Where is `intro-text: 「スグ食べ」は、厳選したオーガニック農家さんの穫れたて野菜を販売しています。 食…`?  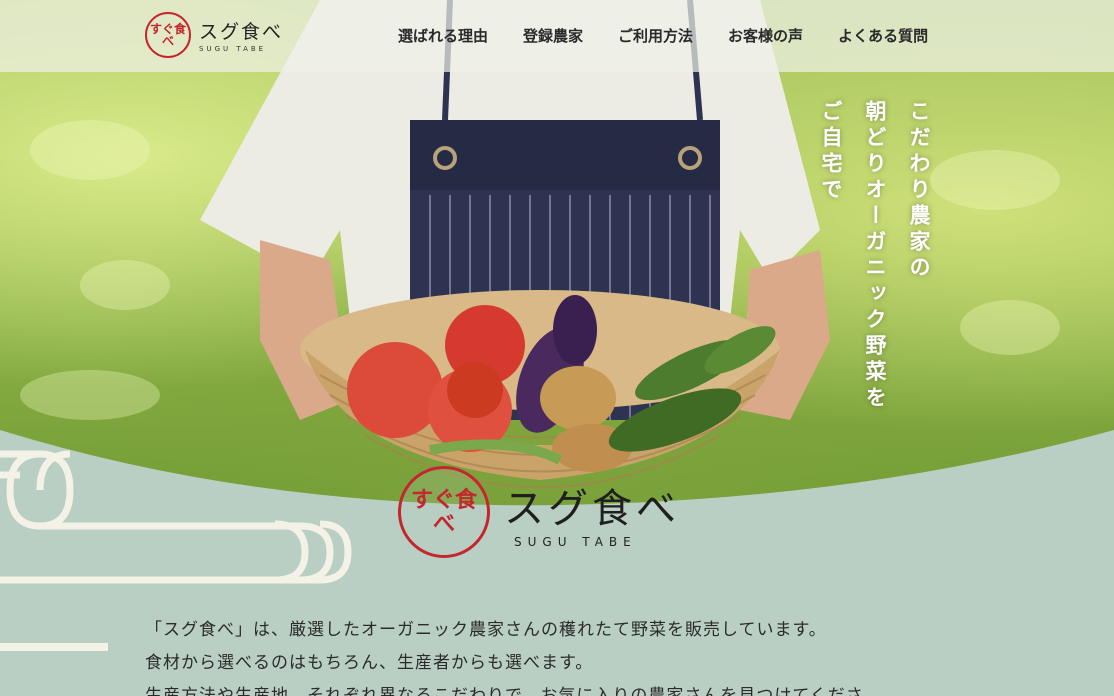
intro-text: 「スグ食べ」は、厳選したオーガニック農家さんの穫れたて野菜を販売しています。 食… is located at coordinates (555, 655).